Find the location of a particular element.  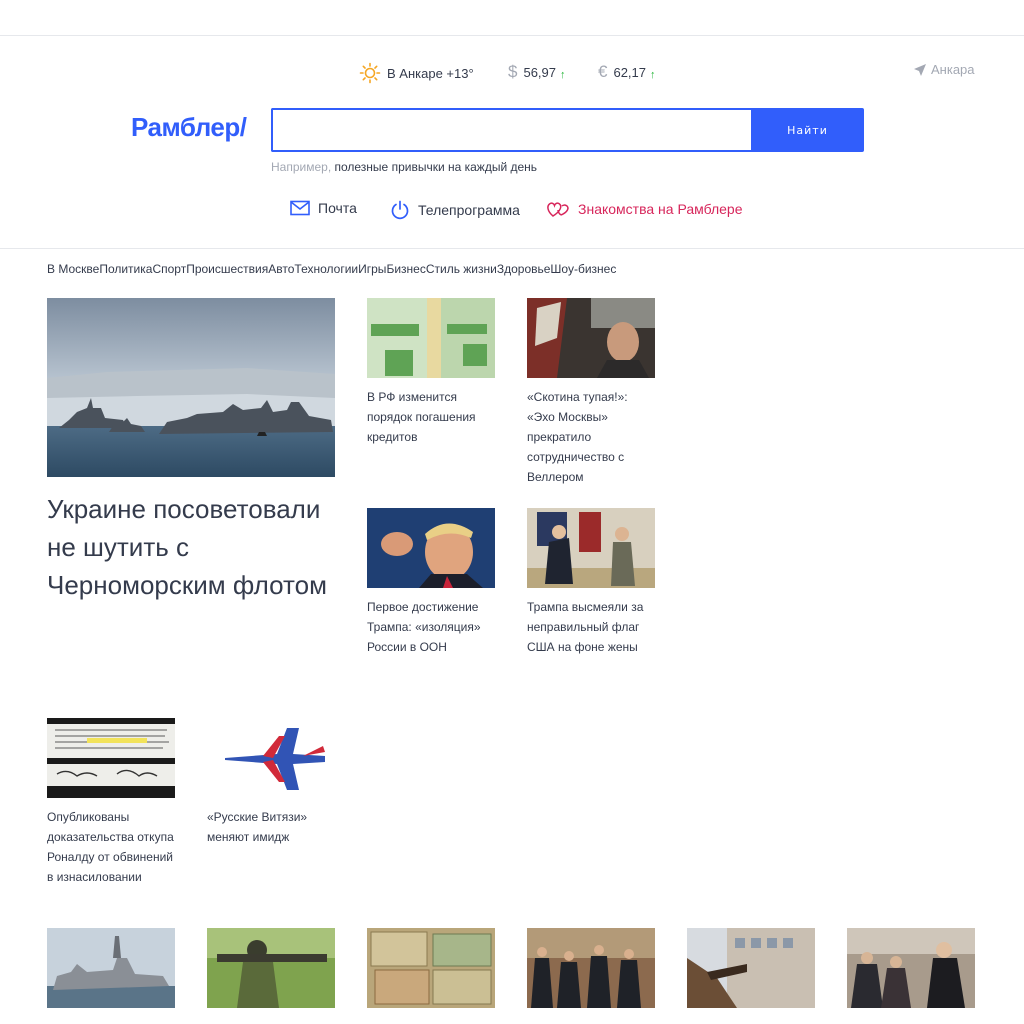

top-bar is located at coordinates (512, 18).